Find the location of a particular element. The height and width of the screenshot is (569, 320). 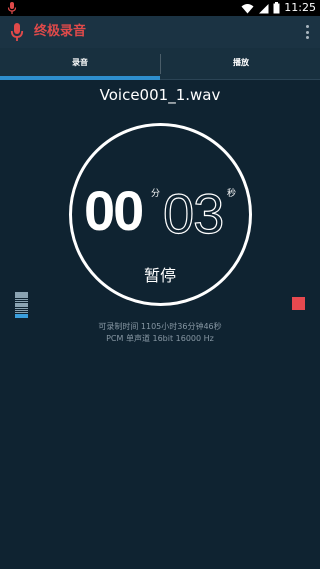

remaining-time-text: 可录制时间 1105小时36分钟46秒 is located at coordinates (160, 326).